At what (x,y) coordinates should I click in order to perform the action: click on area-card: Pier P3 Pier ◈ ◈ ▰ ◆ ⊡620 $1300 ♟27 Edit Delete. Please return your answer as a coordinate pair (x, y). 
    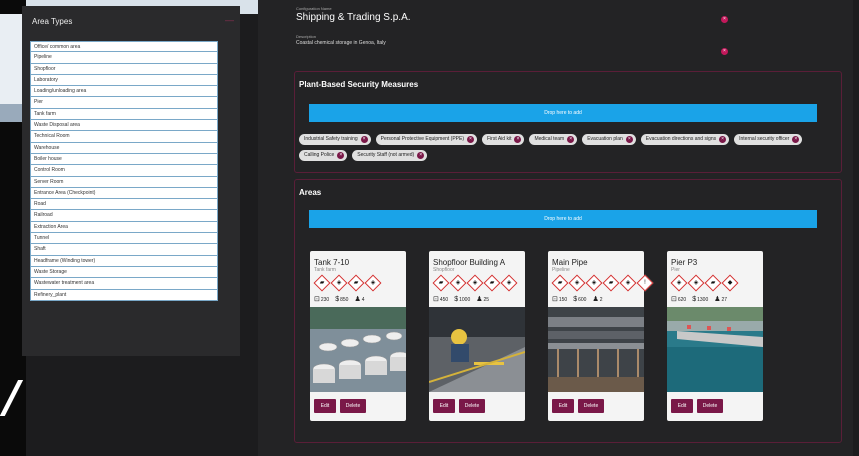
    Looking at the image, I should click on (715, 336).